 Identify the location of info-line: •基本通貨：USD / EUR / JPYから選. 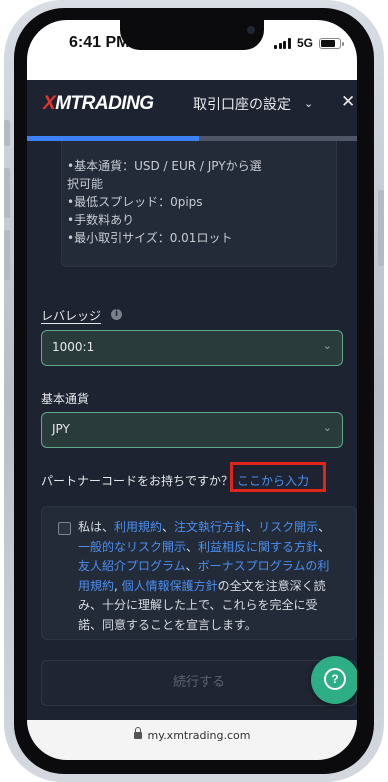
(164, 166).